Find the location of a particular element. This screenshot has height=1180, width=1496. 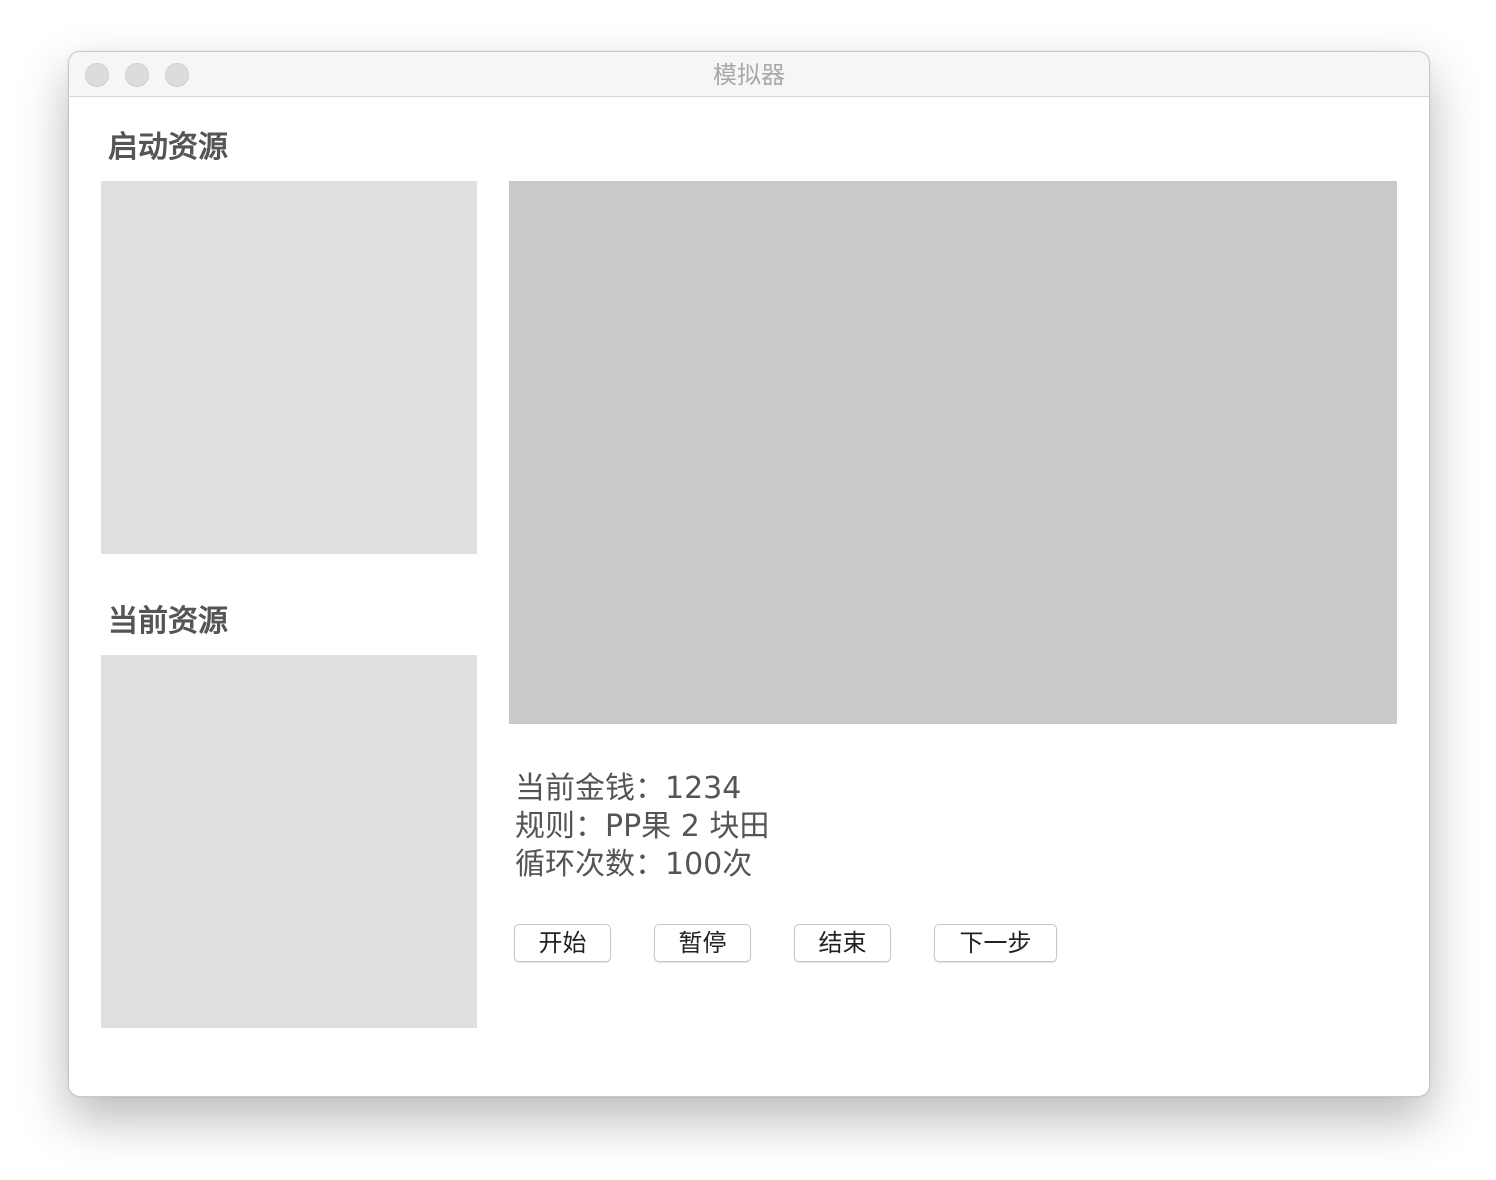

start-resources-title: 启动资源 is located at coordinates (168, 147).